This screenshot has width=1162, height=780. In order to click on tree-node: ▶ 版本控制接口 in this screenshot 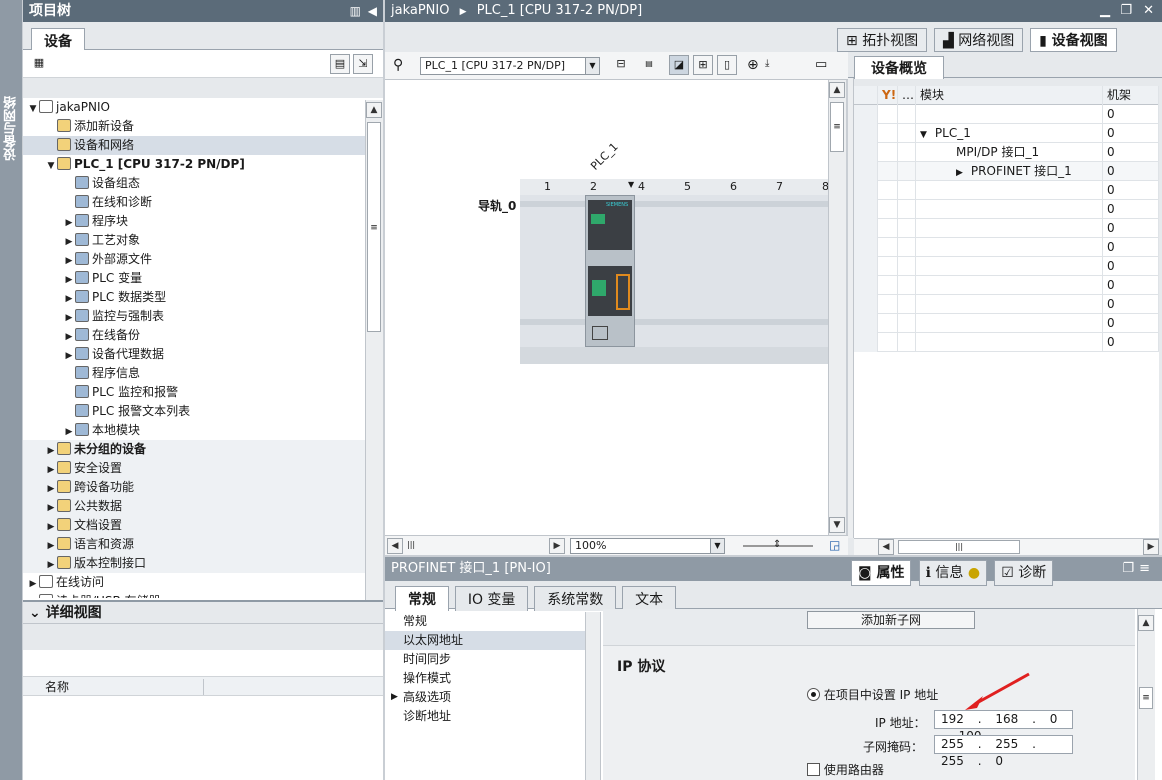, I will do `click(194, 563)`.